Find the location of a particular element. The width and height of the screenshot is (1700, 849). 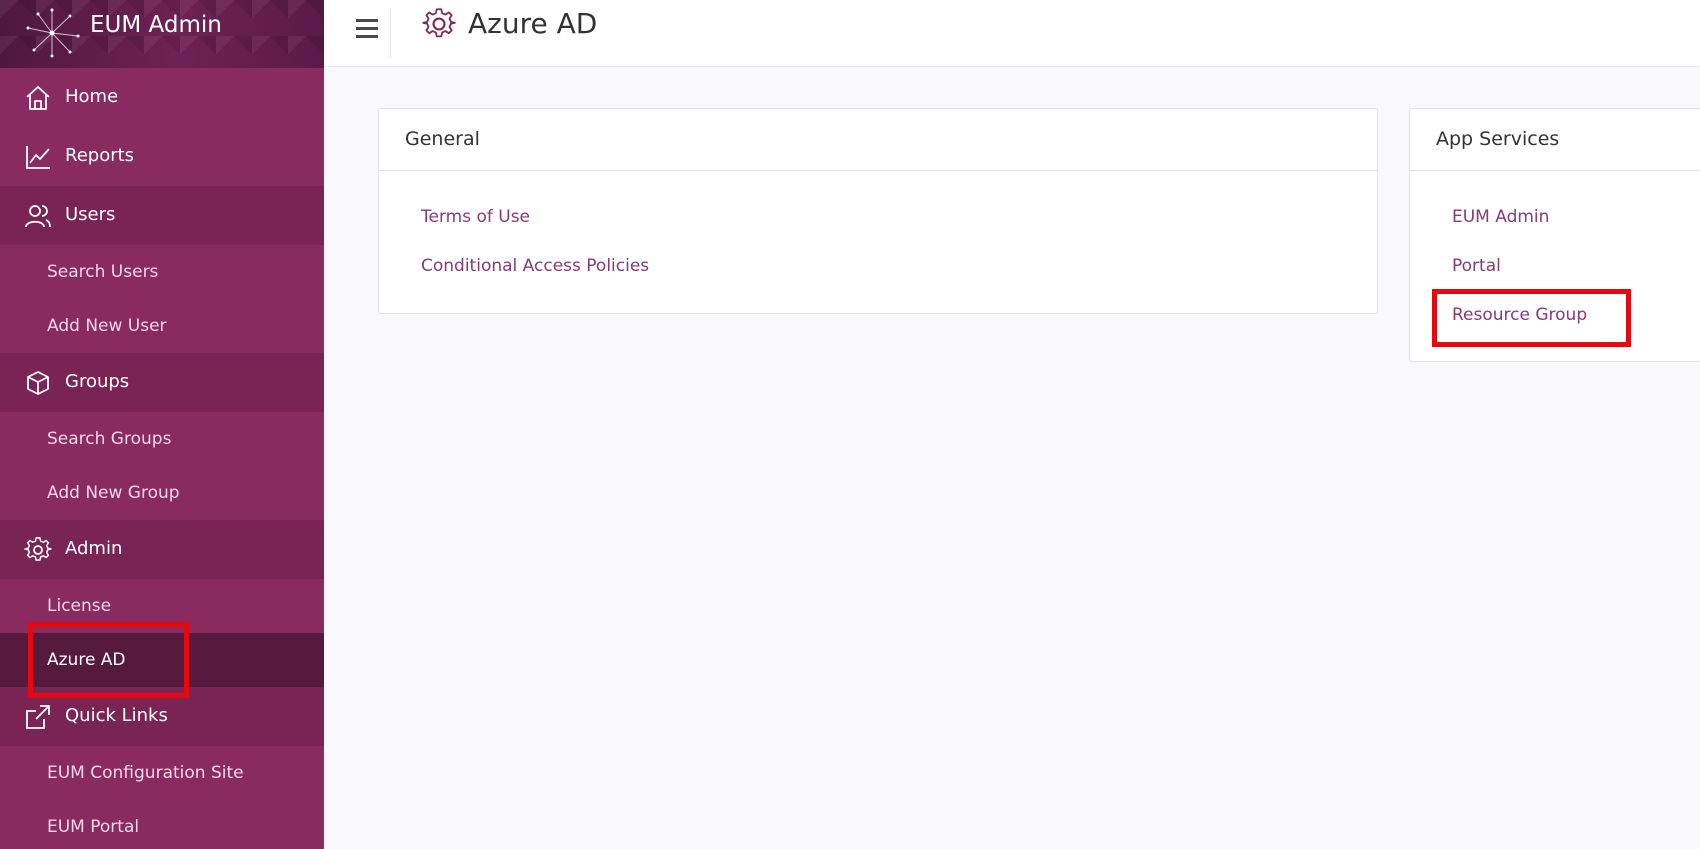

sidebar-item-label: Quick Links is located at coordinates (116, 715).